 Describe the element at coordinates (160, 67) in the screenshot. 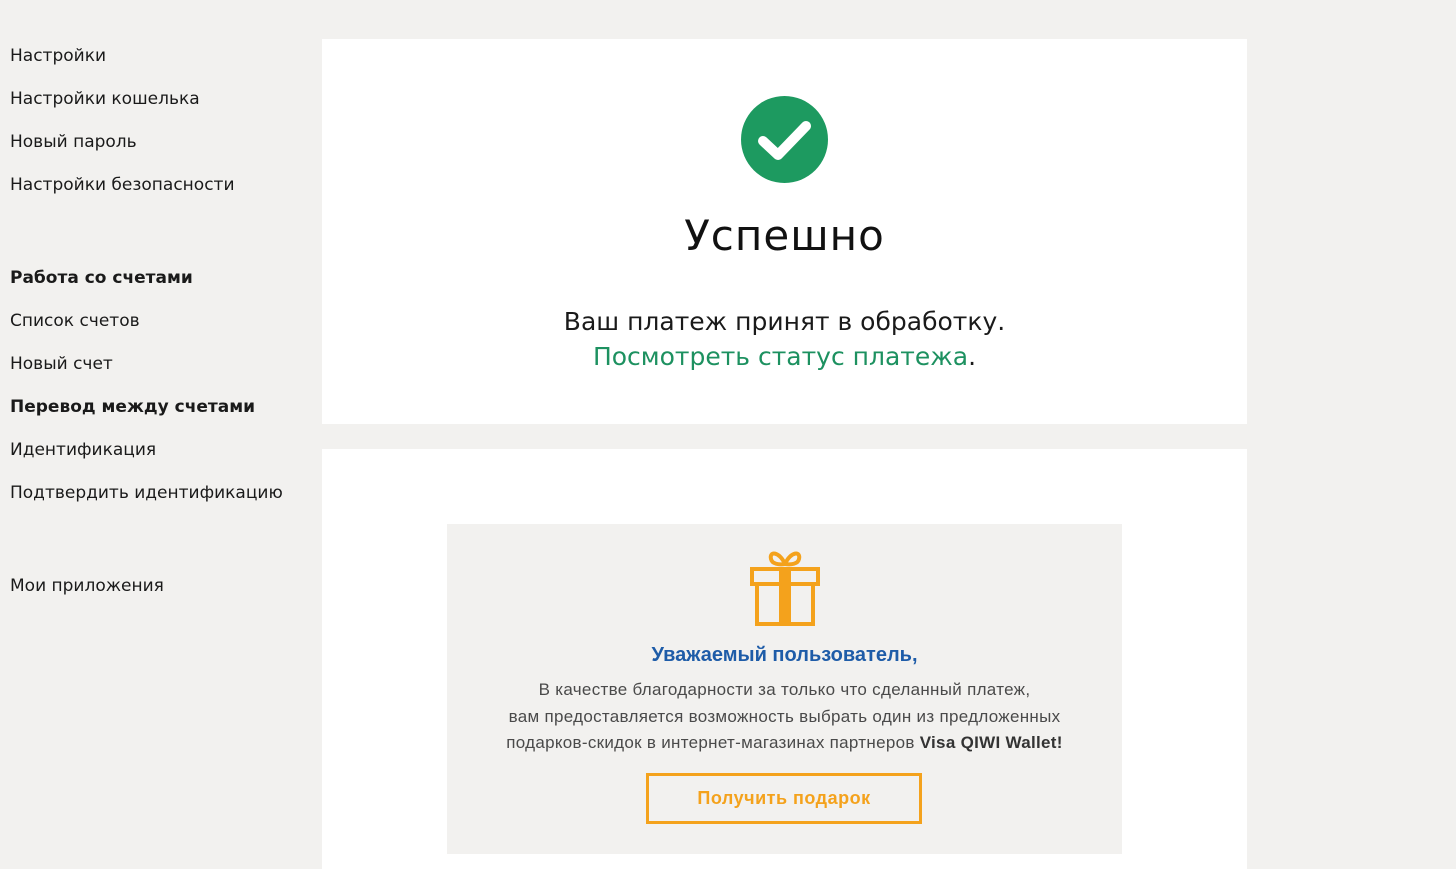

I see `sidebar-item-settings: Настройки` at that location.